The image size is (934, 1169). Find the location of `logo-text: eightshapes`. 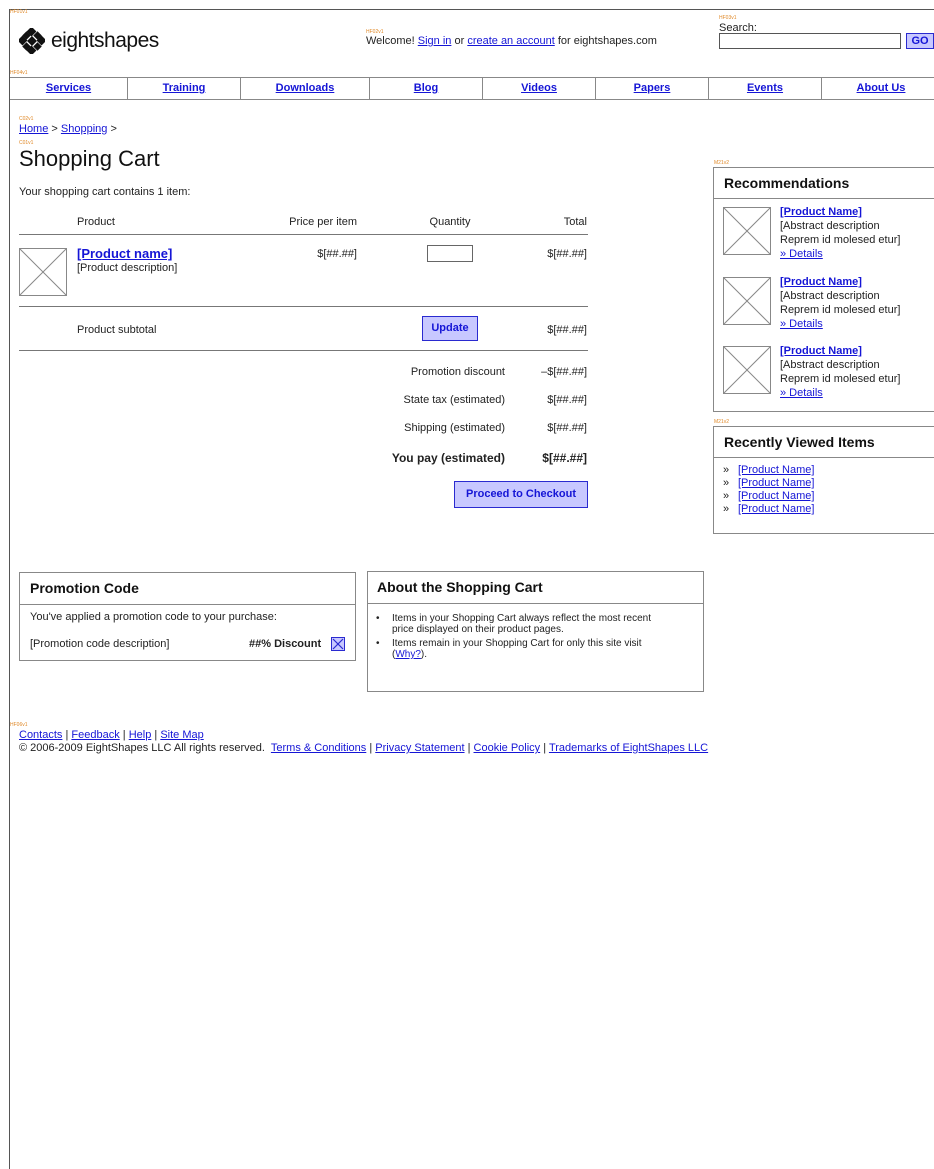

logo-text: eightshapes is located at coordinates (105, 40).